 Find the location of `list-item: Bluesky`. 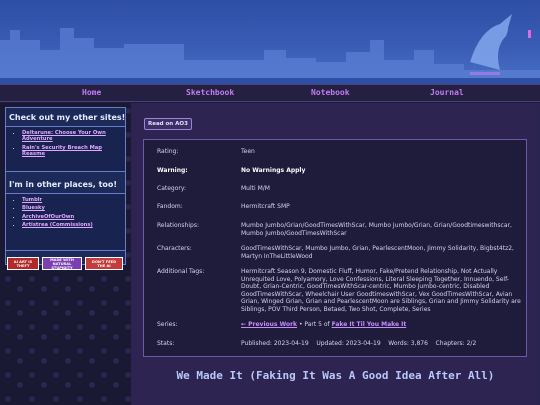

list-item: Bluesky is located at coordinates (71, 208).